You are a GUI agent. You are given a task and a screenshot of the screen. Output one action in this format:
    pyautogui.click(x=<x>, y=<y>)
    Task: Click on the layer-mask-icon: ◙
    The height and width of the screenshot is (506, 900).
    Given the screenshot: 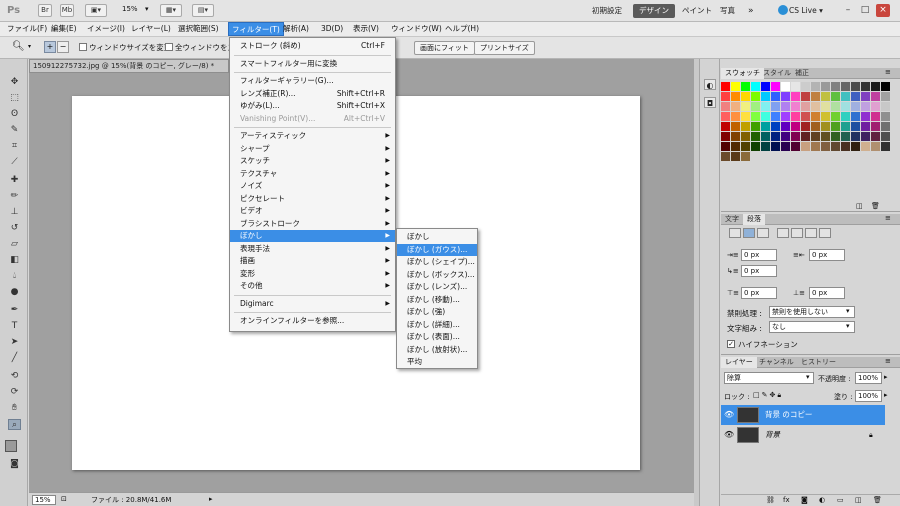 What is the action you would take?
    pyautogui.click(x=804, y=500)
    